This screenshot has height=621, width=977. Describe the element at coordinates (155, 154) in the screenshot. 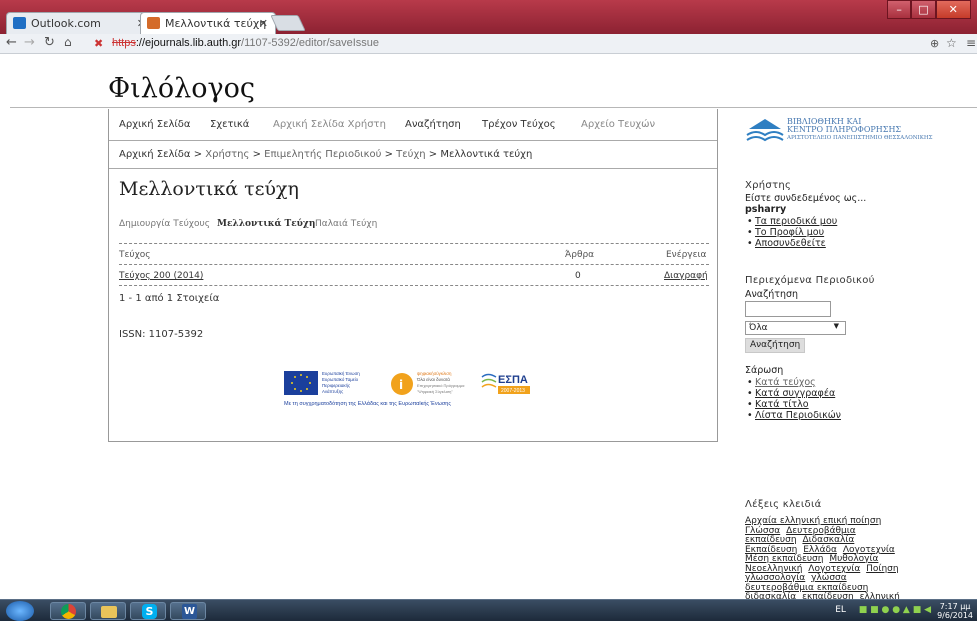

I see `breadcrumb-home: Αρχική Σελίδα` at that location.